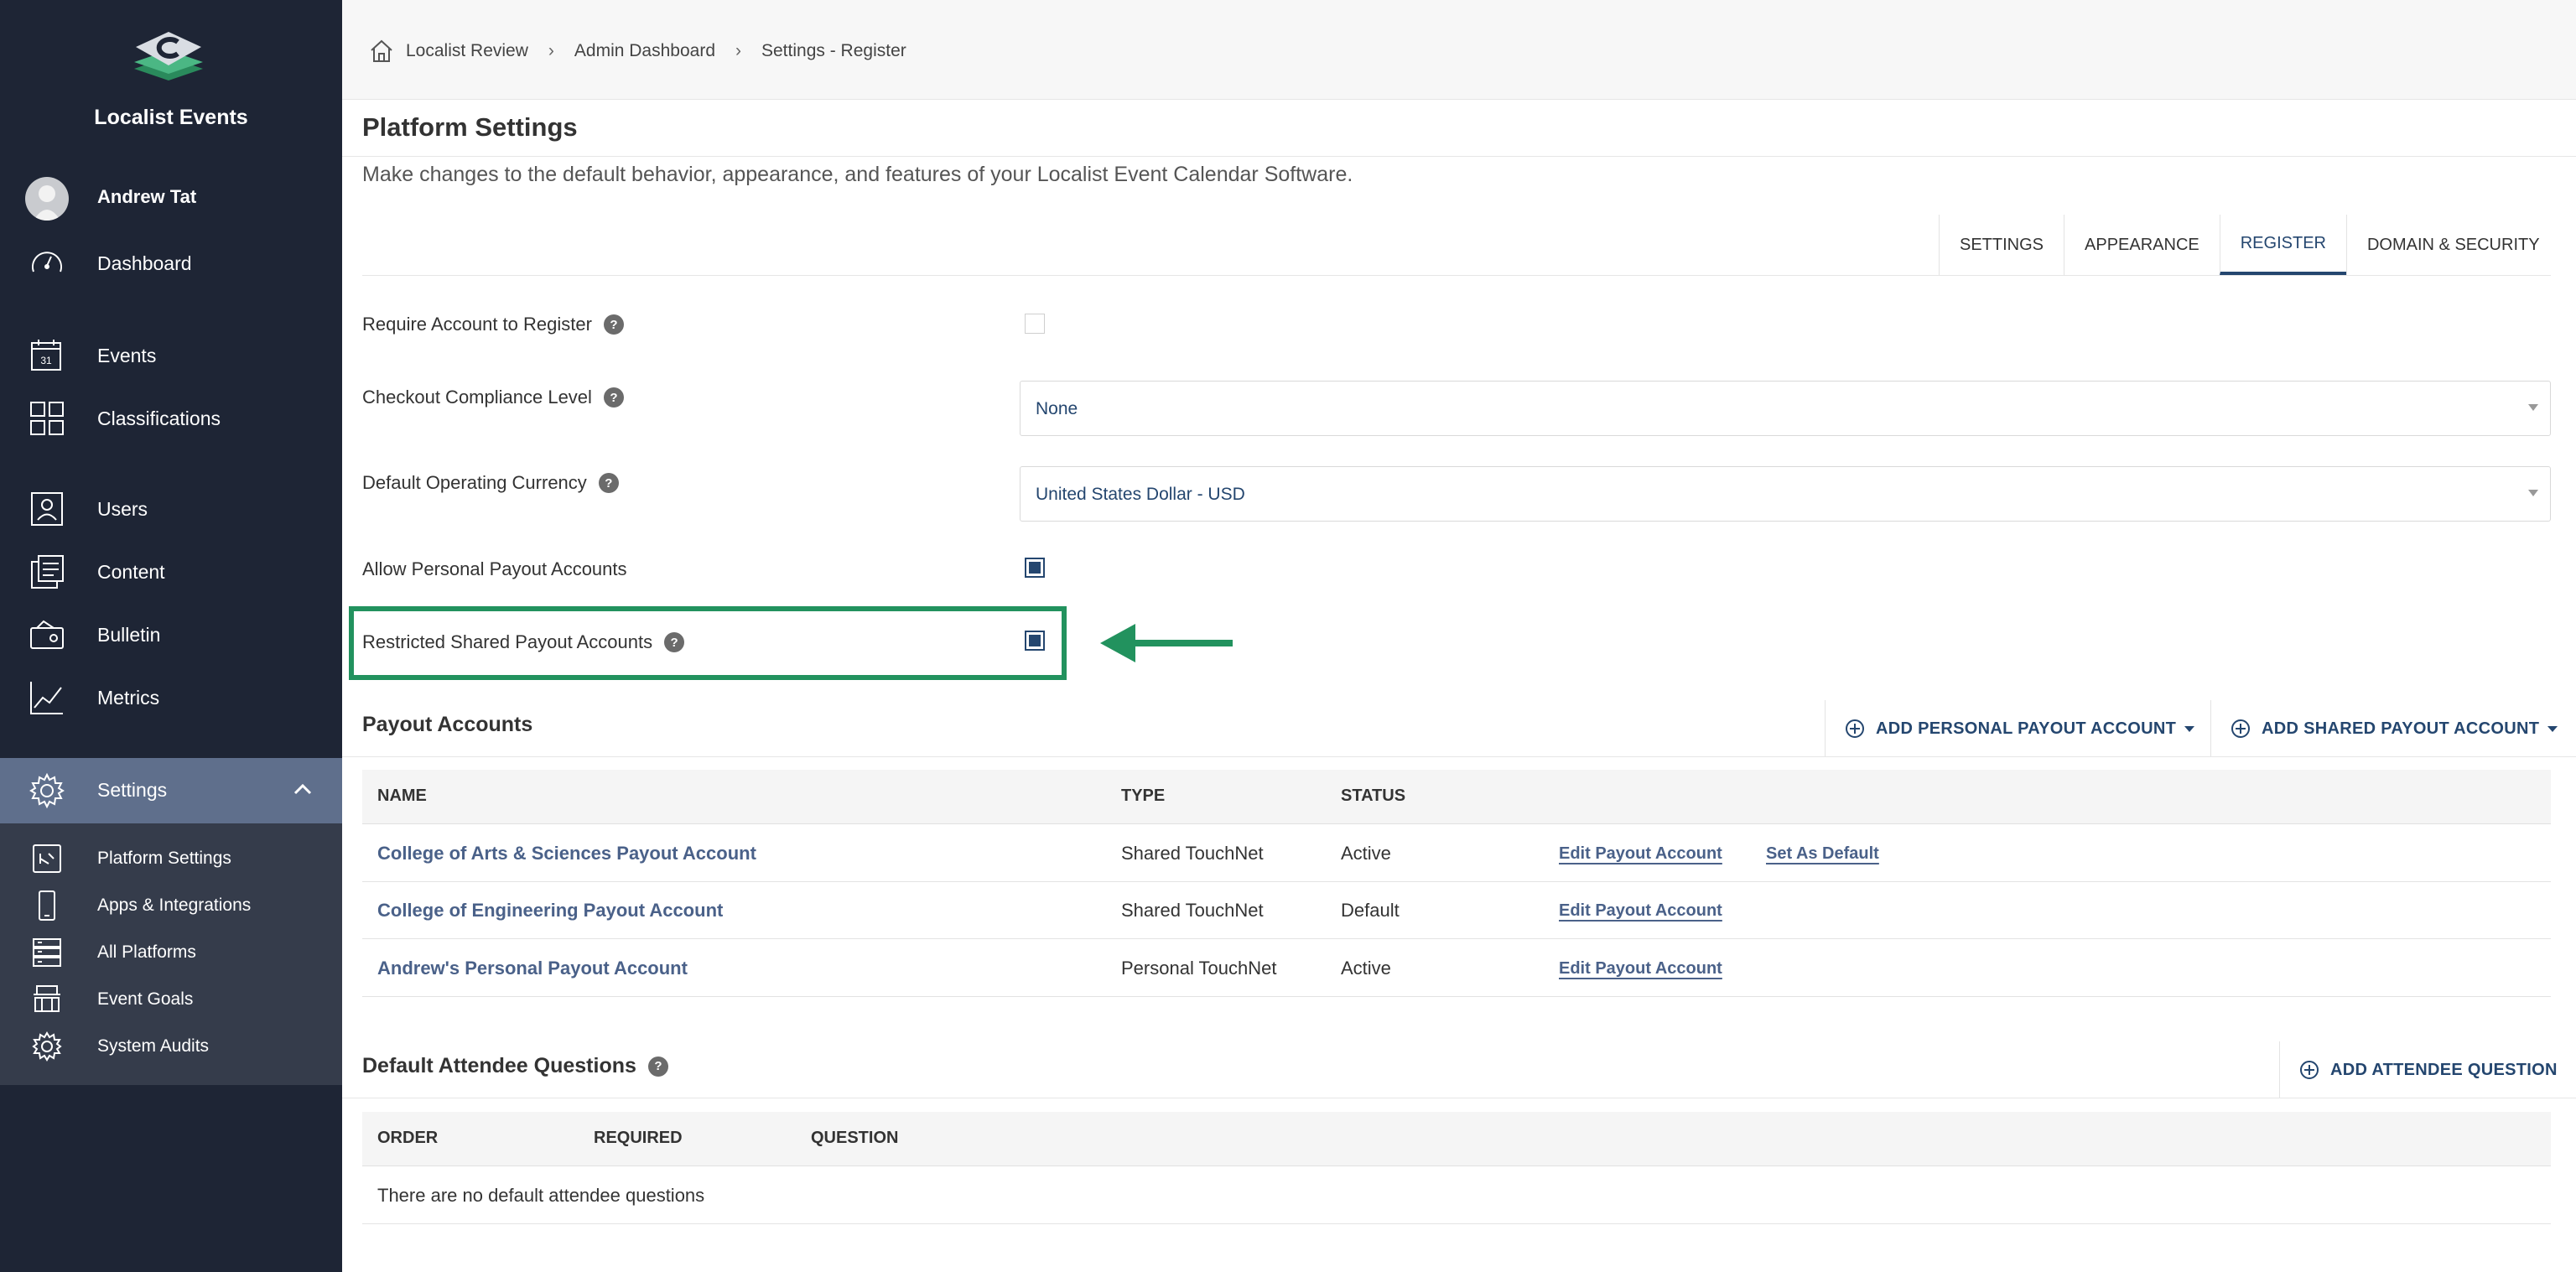 The height and width of the screenshot is (1272, 2576). What do you see at coordinates (171, 355) in the screenshot?
I see `sidebar-item-events: 31 Events` at bounding box center [171, 355].